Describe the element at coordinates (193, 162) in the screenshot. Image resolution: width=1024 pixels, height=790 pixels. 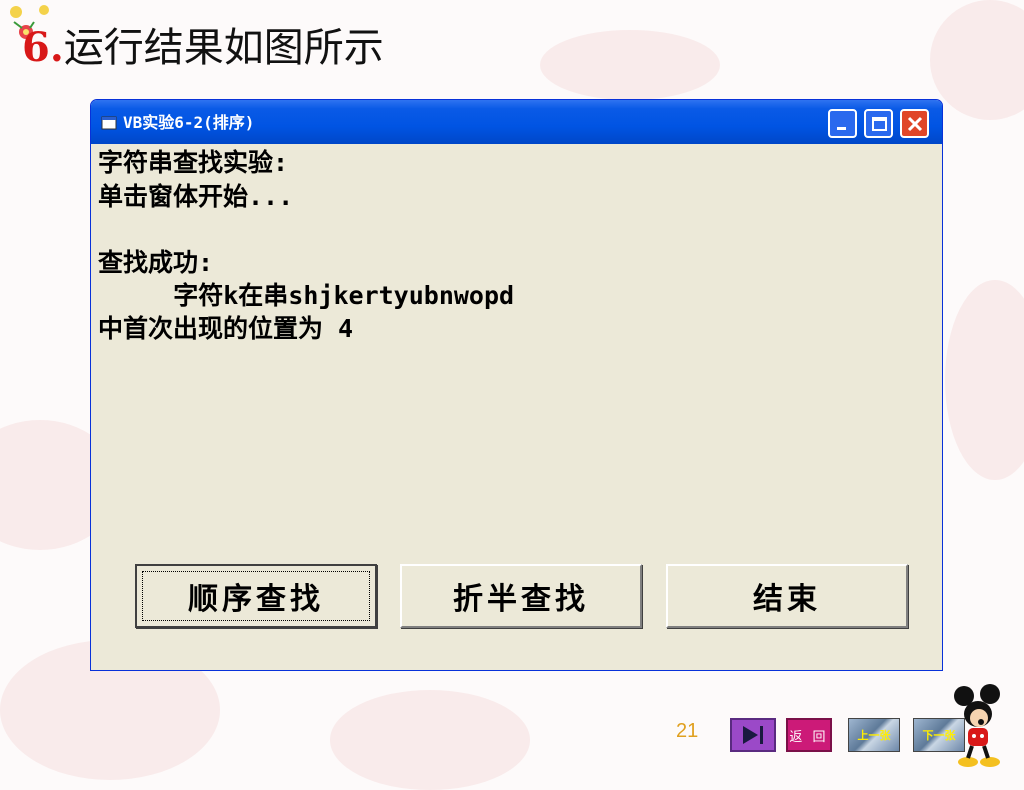
I see `output-line: 字符串查找实验:` at that location.